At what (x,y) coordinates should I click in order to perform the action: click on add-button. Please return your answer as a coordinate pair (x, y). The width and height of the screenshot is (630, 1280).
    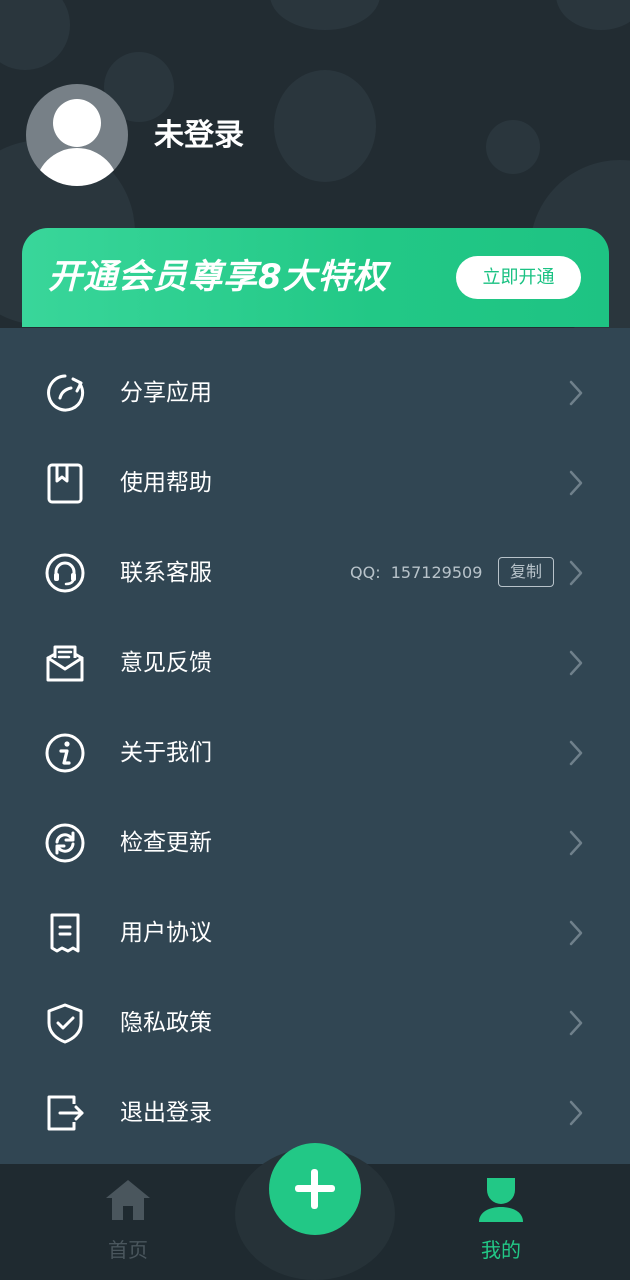
    Looking at the image, I should click on (315, 1189).